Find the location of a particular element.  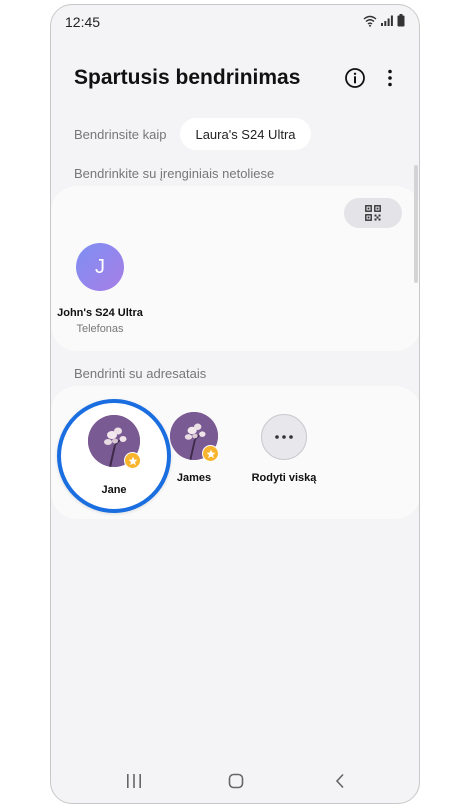

show-all-circle is located at coordinates (284, 437).